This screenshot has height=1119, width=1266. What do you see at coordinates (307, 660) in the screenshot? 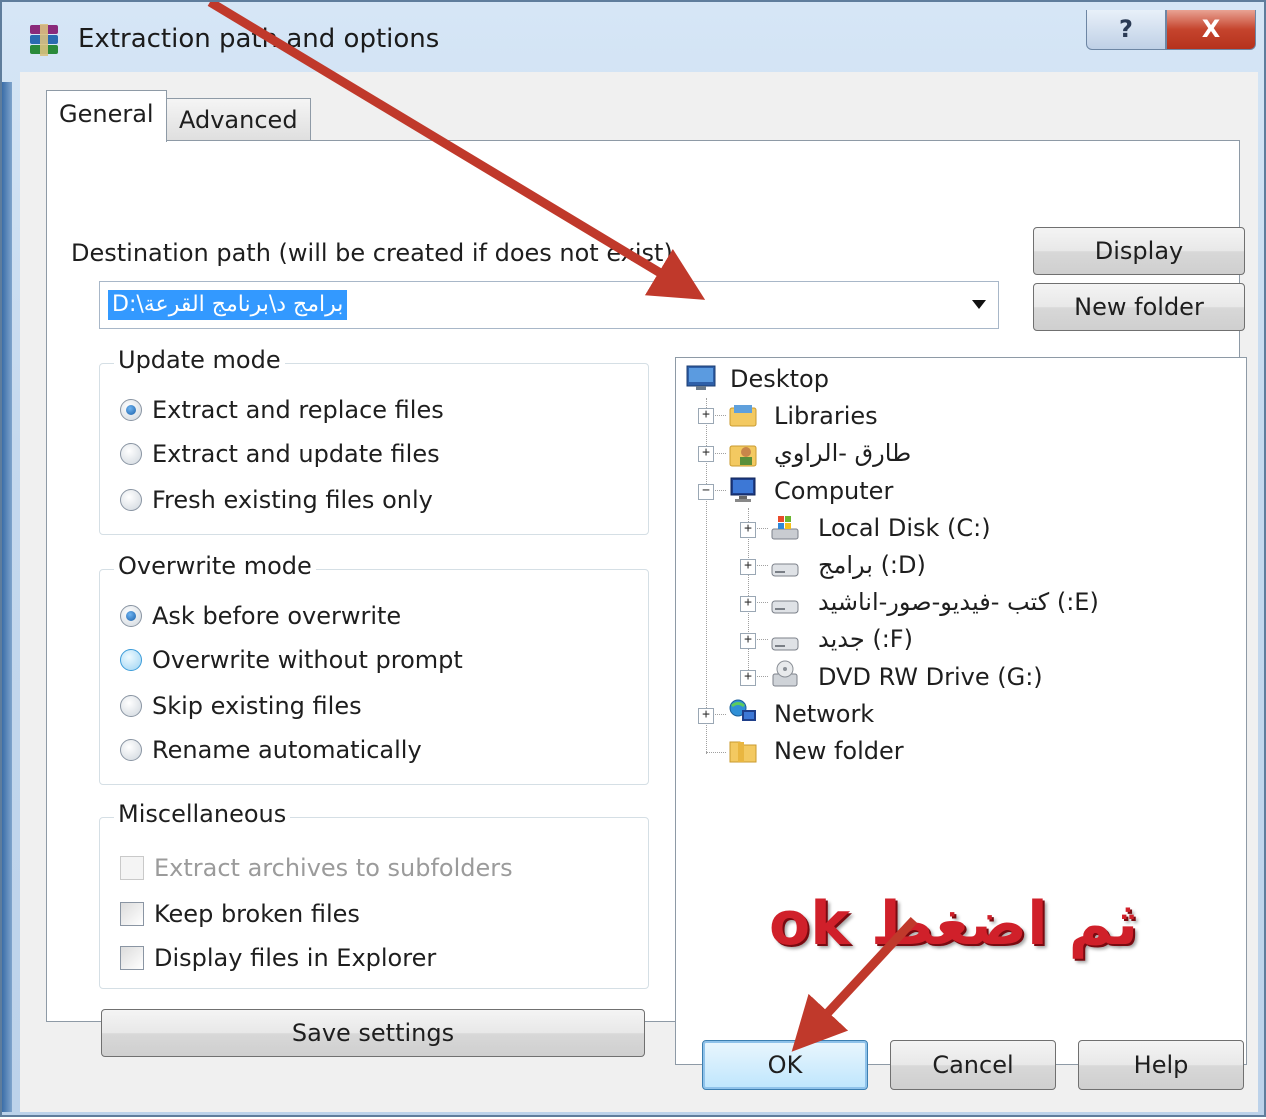
I see `radio-label: Overwrite without prompt` at bounding box center [307, 660].